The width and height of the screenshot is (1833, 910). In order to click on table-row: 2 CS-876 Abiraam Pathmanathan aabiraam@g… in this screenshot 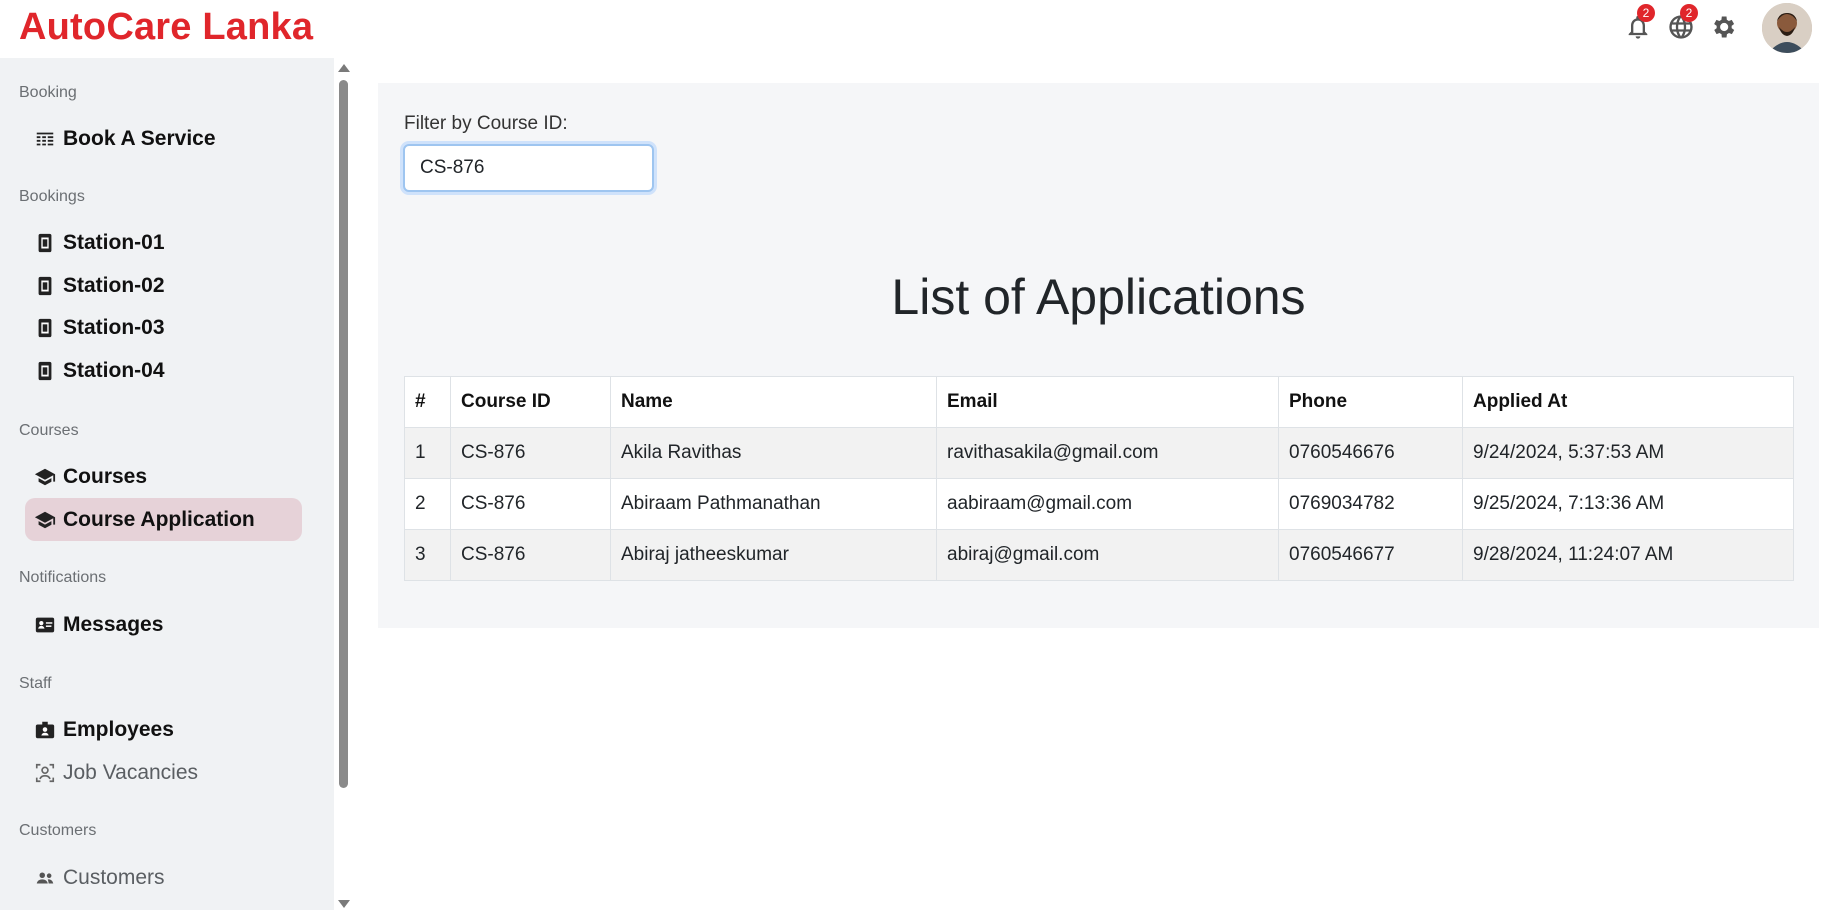, I will do `click(1099, 504)`.